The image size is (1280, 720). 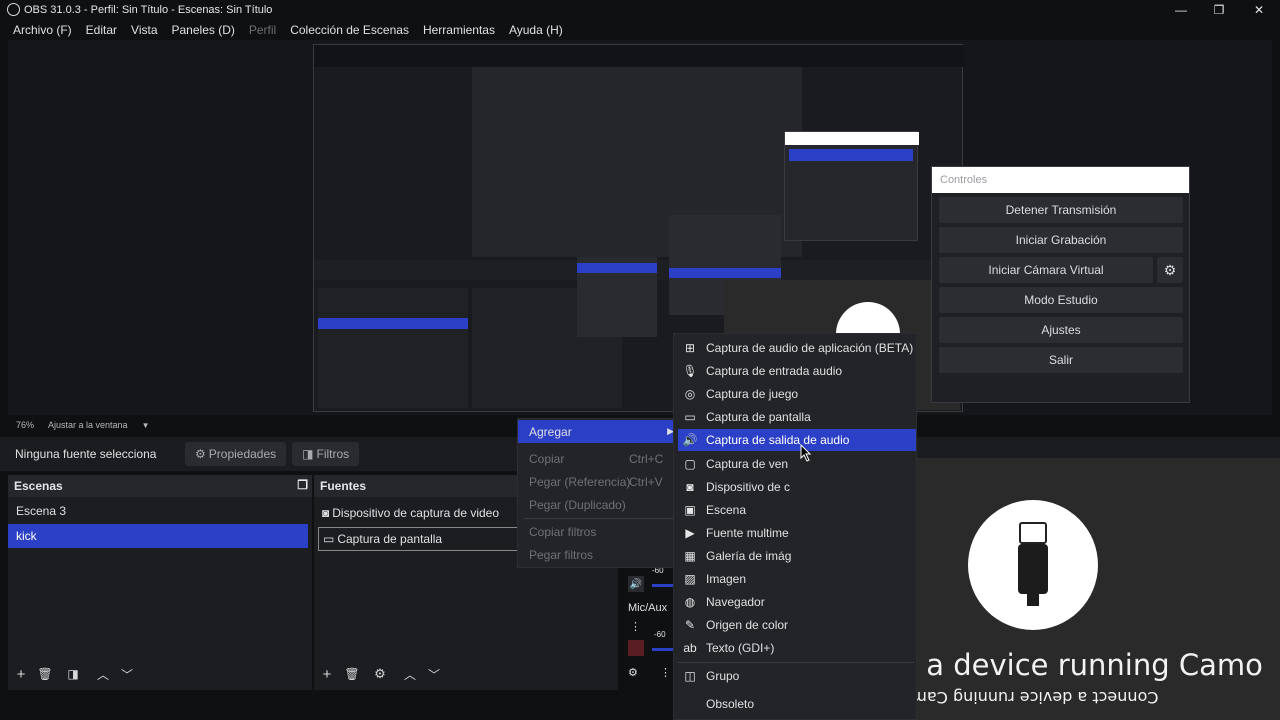 I want to click on delete-source-icon: 🗑, so click(x=352, y=674).